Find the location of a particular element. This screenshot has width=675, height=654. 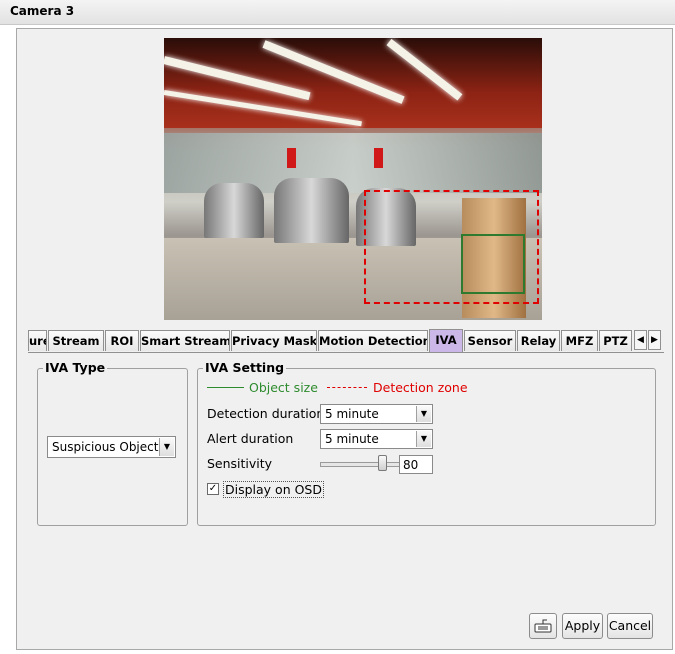

alert-duration-label: Alert duration is located at coordinates (250, 438).